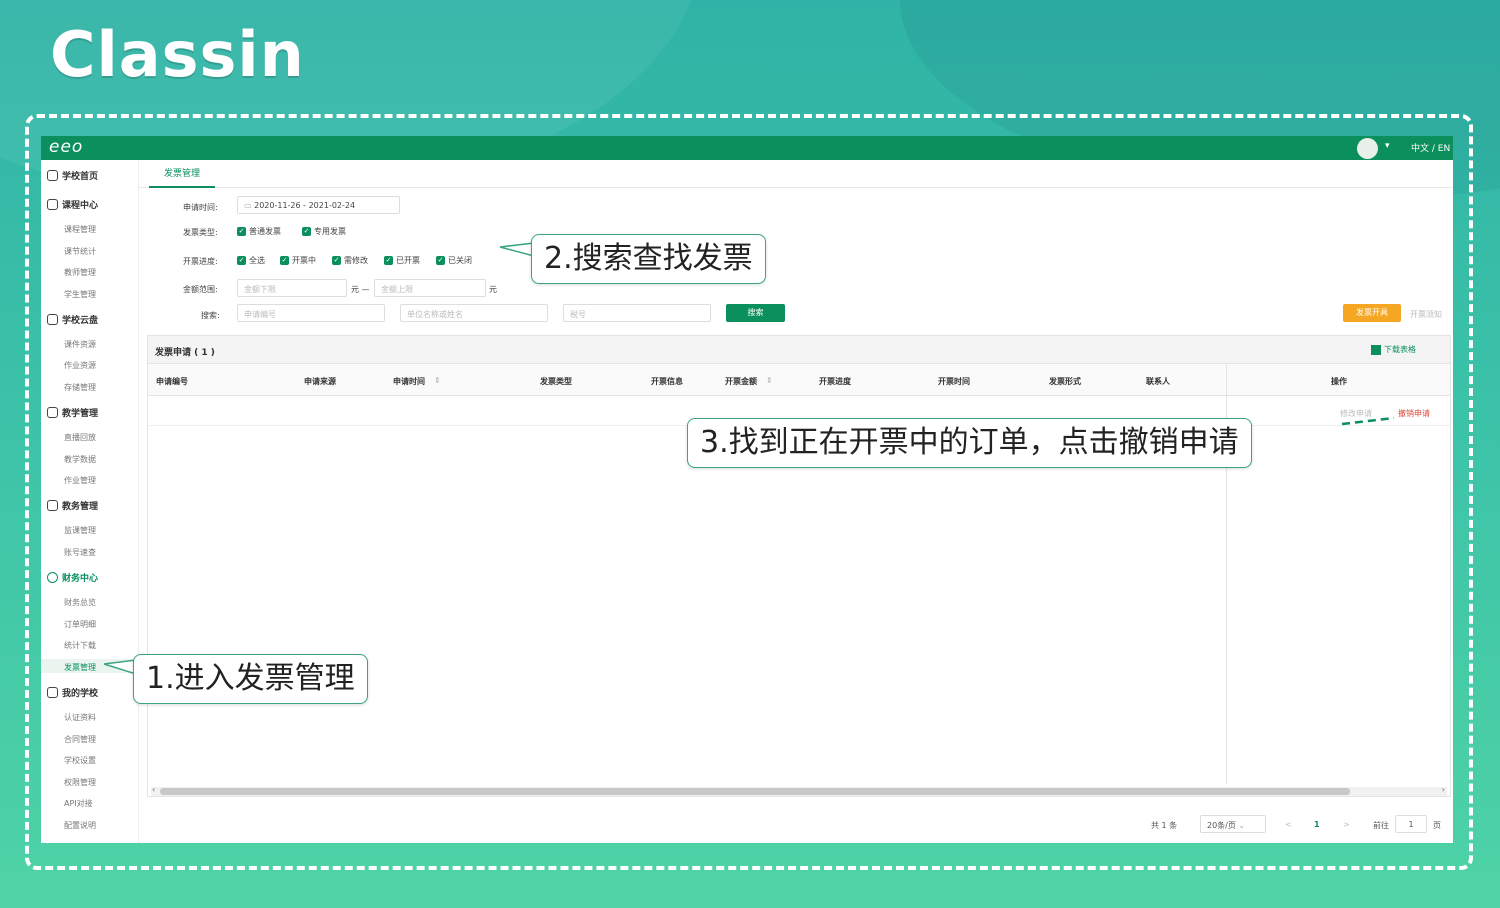  What do you see at coordinates (969, 443) in the screenshot?
I see `callout-step-3: 3.找到正在开票中的订单，点击撤销申请` at bounding box center [969, 443].